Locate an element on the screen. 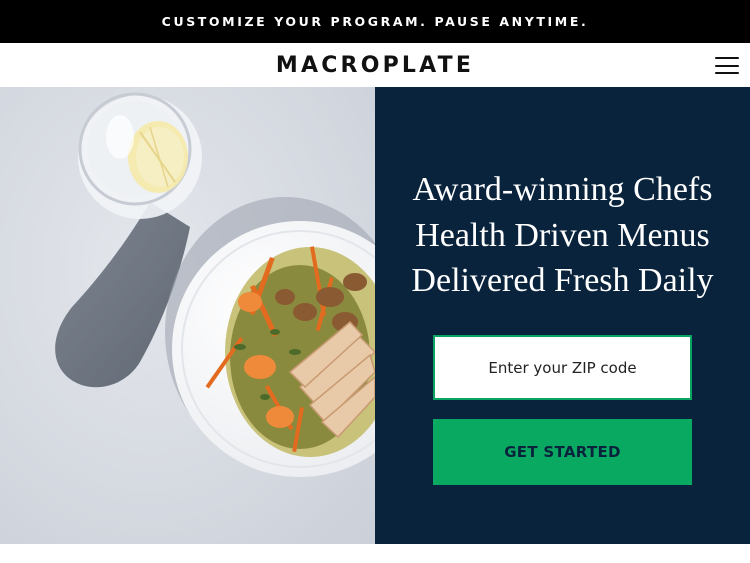 Image resolution: width=750 pixels, height=563 pixels. headline-line-1: Award-winning Chefs is located at coordinates (562, 189).